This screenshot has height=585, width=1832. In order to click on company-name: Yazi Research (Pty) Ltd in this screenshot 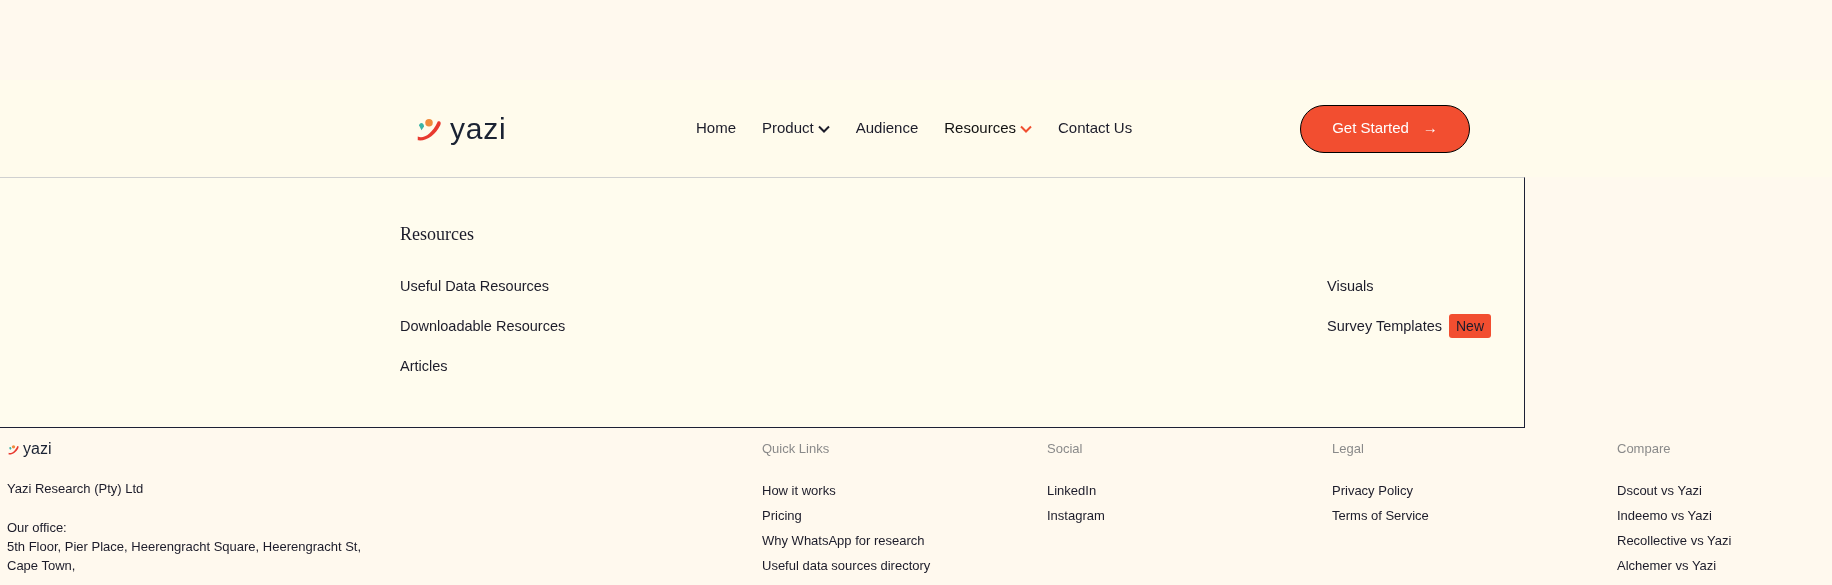, I will do `click(76, 488)`.